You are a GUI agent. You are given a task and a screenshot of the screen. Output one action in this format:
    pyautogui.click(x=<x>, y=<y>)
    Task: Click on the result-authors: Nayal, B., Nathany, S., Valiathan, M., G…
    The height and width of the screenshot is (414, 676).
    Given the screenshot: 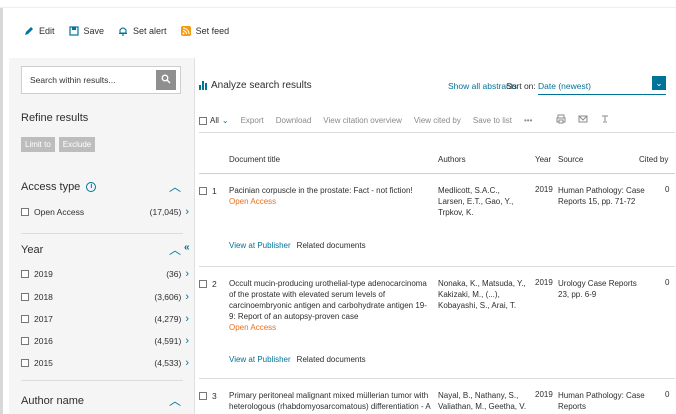 What is the action you would take?
    pyautogui.click(x=483, y=401)
    